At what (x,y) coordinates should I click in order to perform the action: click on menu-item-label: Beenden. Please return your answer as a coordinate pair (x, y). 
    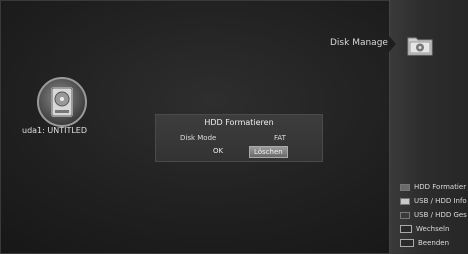
    Looking at the image, I should click on (434, 243).